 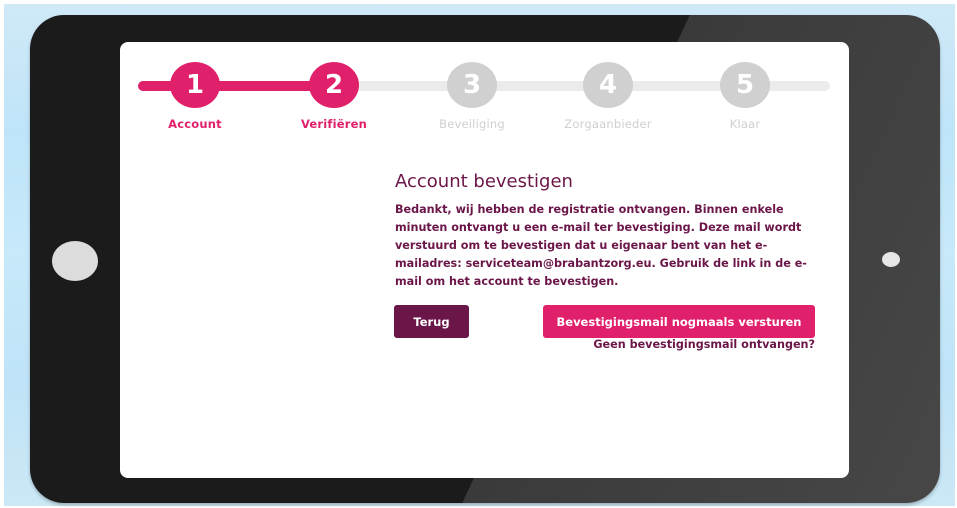 I want to click on step-beveiliging: 3 Beveiliging, so click(x=472, y=96).